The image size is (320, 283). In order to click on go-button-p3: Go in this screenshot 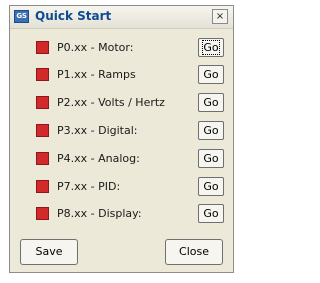, I will do `click(211, 130)`.